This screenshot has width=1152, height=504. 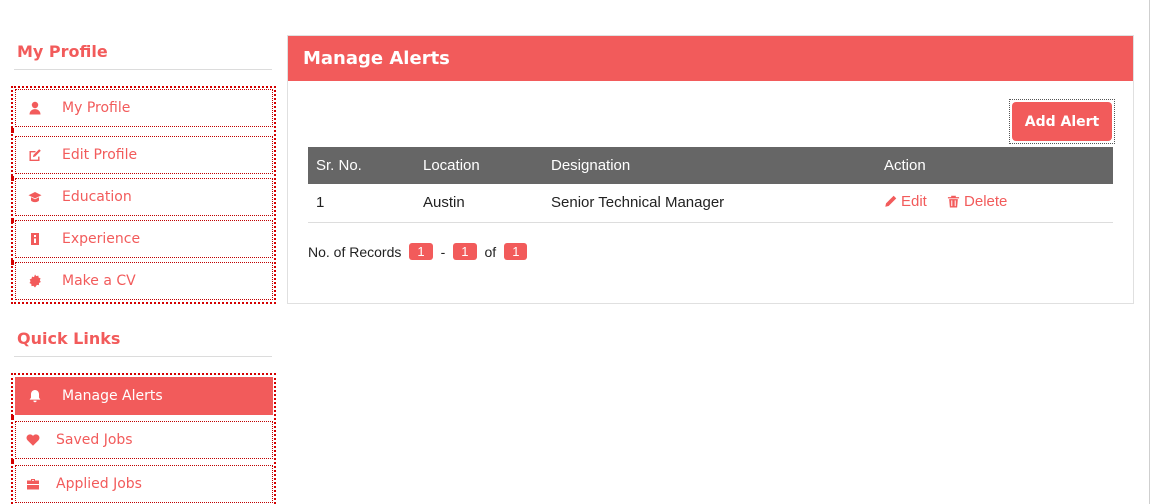 I want to click on column-header-action: Action, so click(x=994, y=165).